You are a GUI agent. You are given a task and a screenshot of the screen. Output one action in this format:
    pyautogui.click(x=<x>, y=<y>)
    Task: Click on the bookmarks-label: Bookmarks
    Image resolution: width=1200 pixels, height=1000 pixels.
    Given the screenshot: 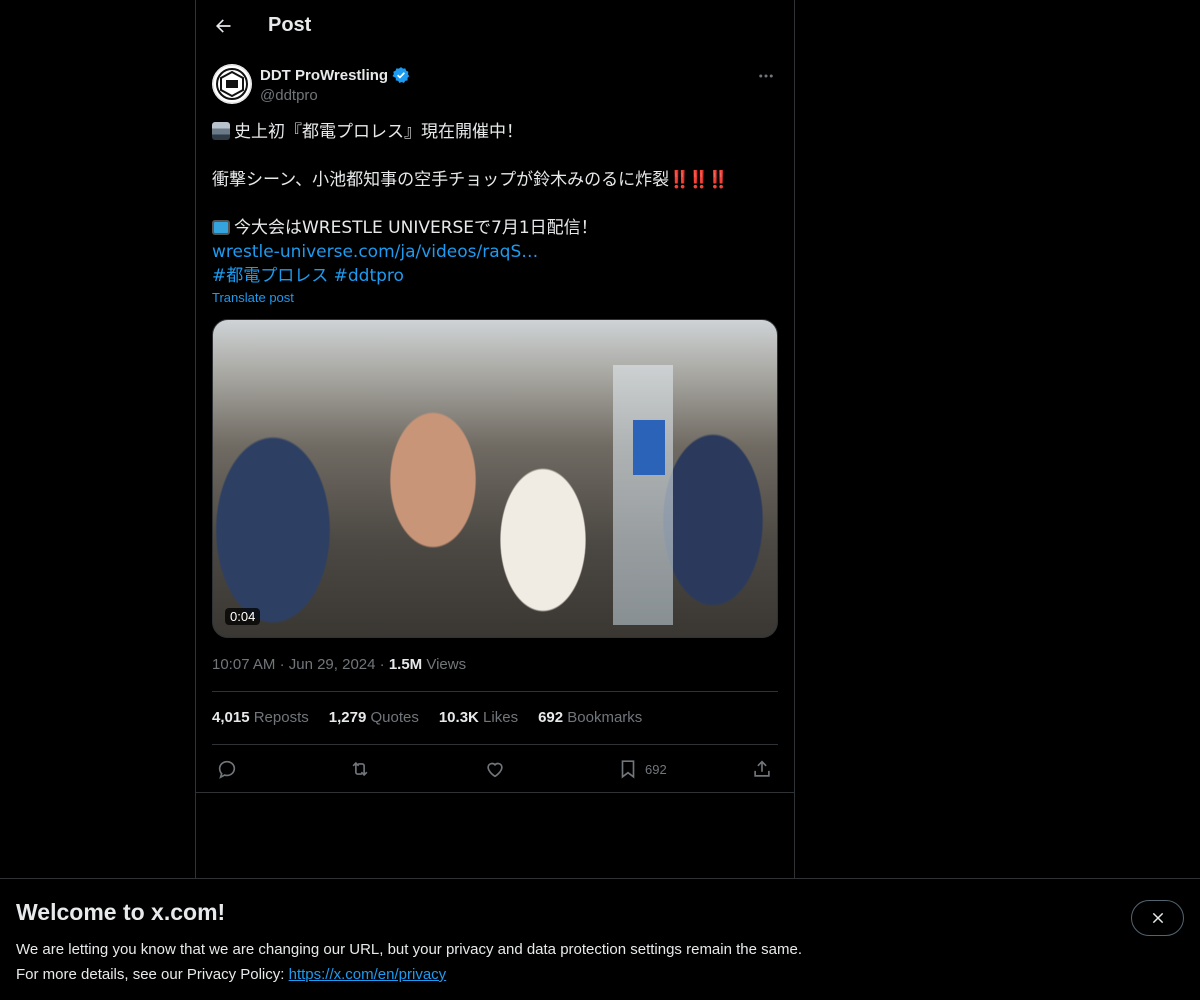 What is the action you would take?
    pyautogui.click(x=605, y=717)
    